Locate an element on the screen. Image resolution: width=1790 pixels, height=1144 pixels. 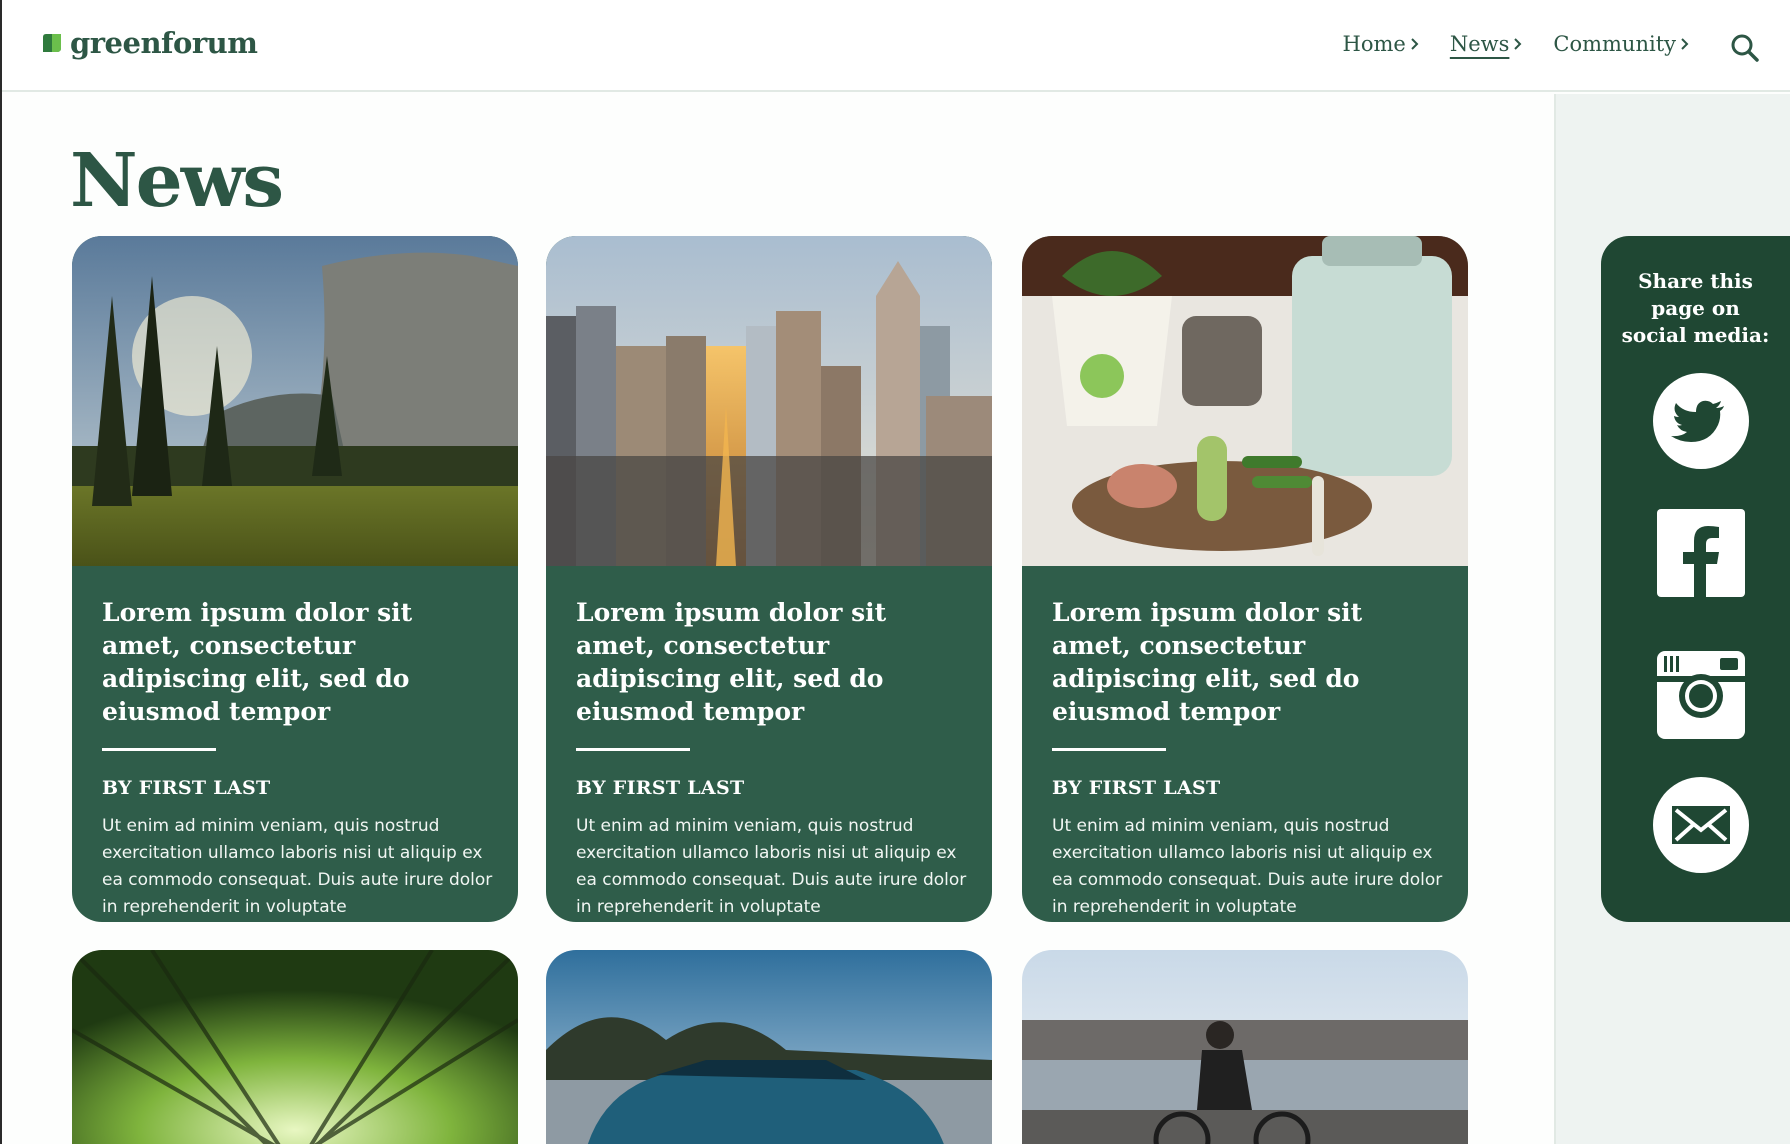
blue-car-photo is located at coordinates (769, 1047).